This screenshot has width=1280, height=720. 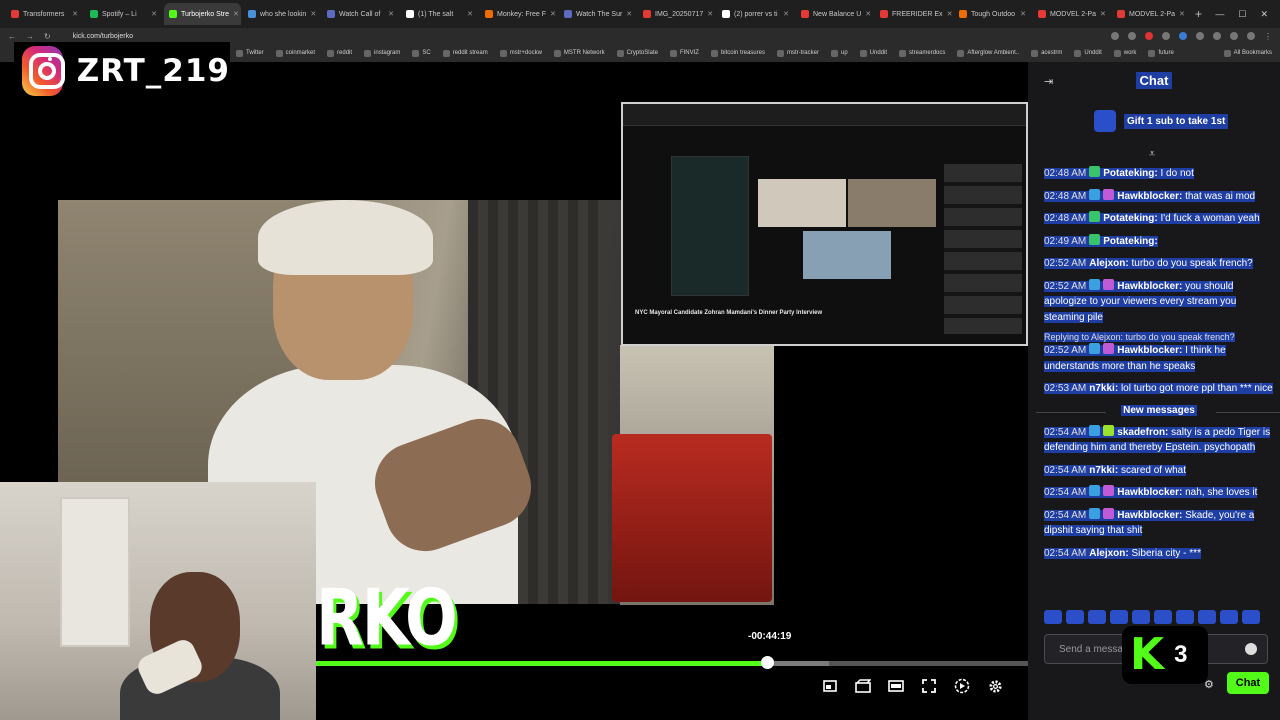 What do you see at coordinates (896, 686) in the screenshot?
I see `theater-icon` at bounding box center [896, 686].